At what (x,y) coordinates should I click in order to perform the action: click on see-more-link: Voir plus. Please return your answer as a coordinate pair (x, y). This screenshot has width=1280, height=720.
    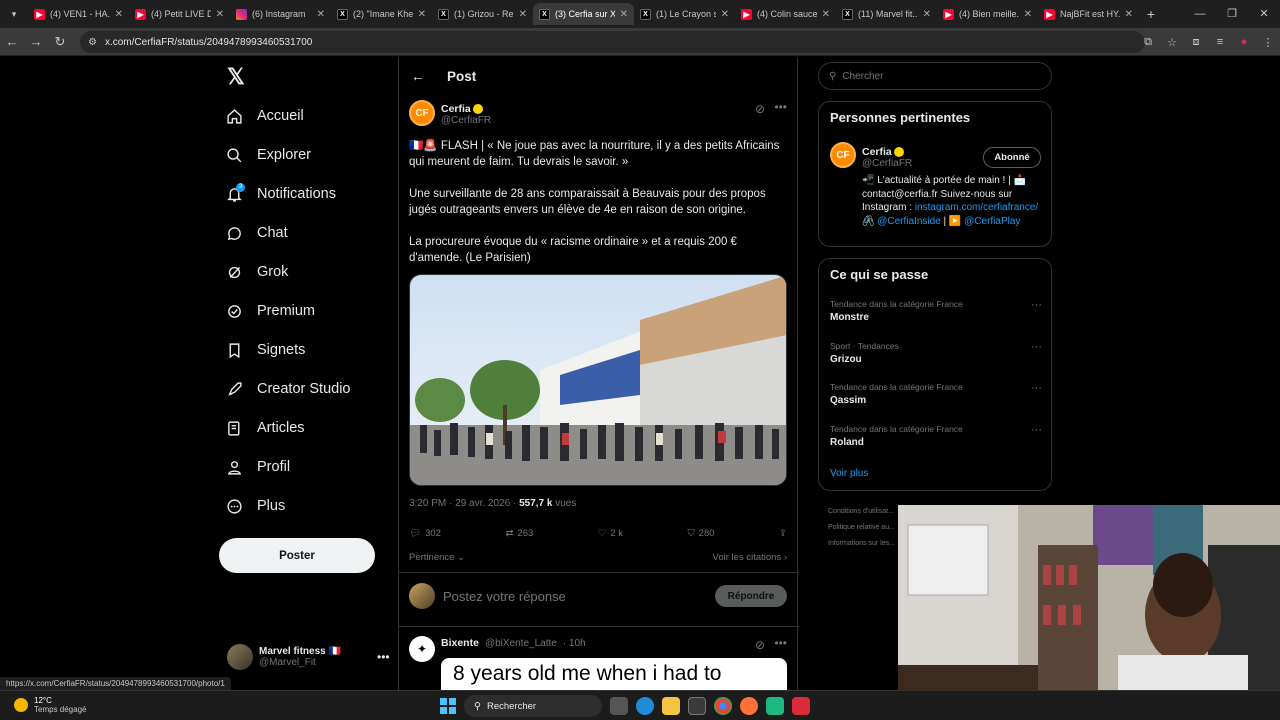
    Looking at the image, I should click on (849, 473).